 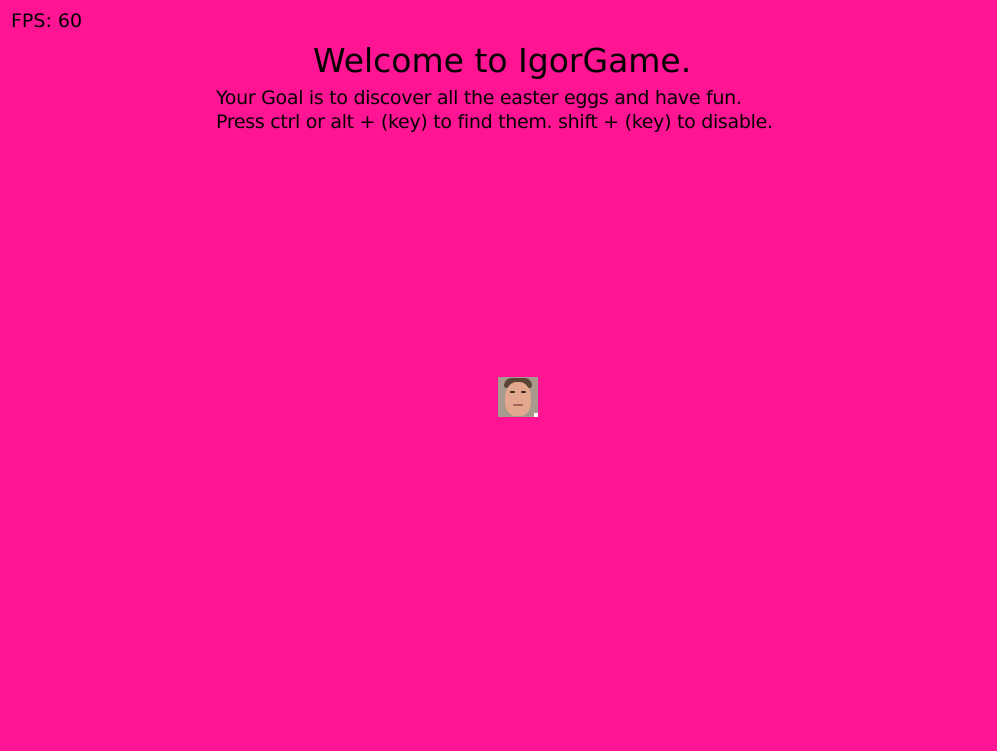 What do you see at coordinates (536, 415) in the screenshot?
I see `sprite-corner-artifact` at bounding box center [536, 415].